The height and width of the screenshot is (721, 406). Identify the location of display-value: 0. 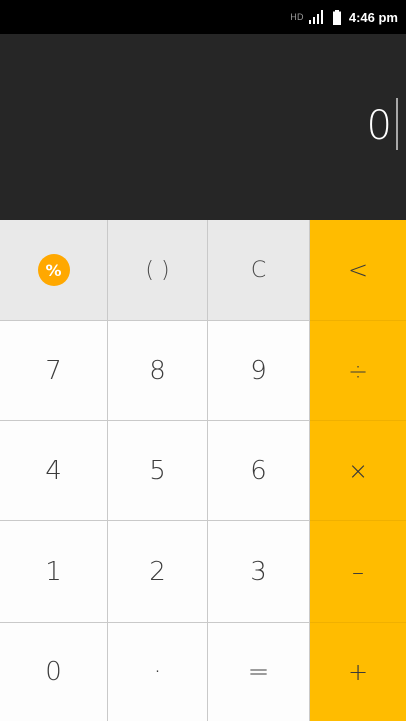
(379, 126).